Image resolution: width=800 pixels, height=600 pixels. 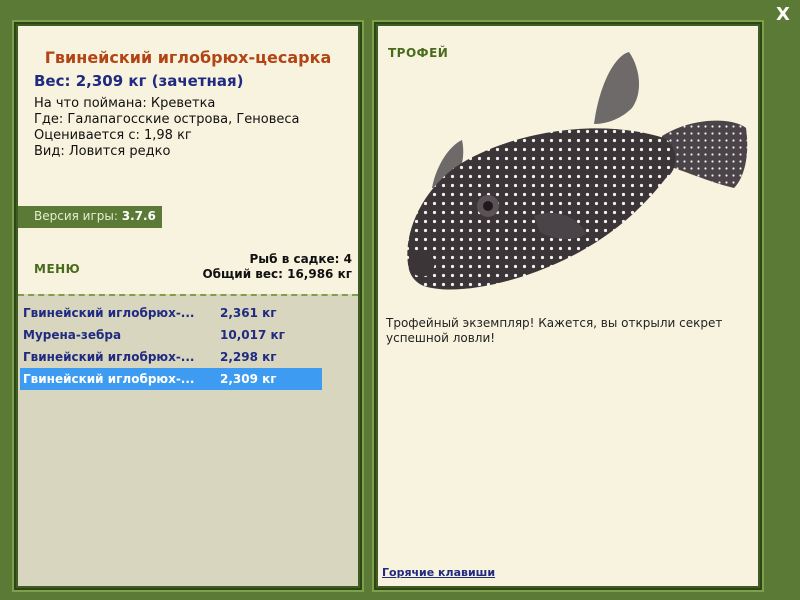 What do you see at coordinates (188, 57) in the screenshot?
I see `fish-title: Гвинейский иглобрюх-цесарка` at bounding box center [188, 57].